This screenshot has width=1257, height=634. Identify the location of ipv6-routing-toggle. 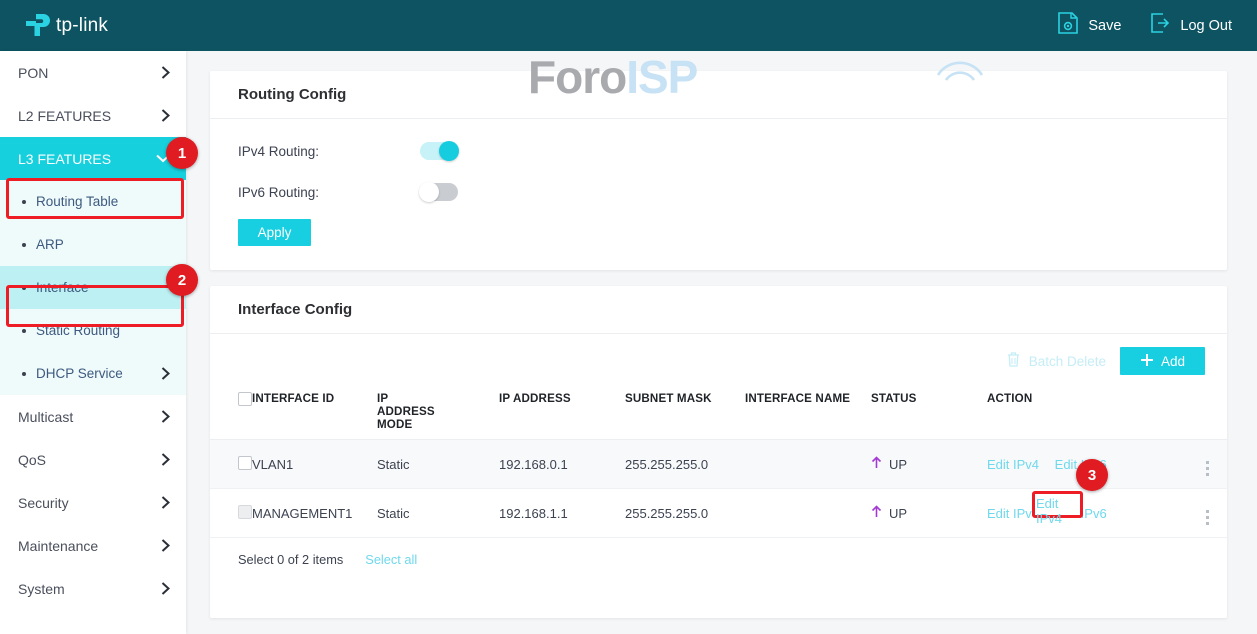
(438, 192).